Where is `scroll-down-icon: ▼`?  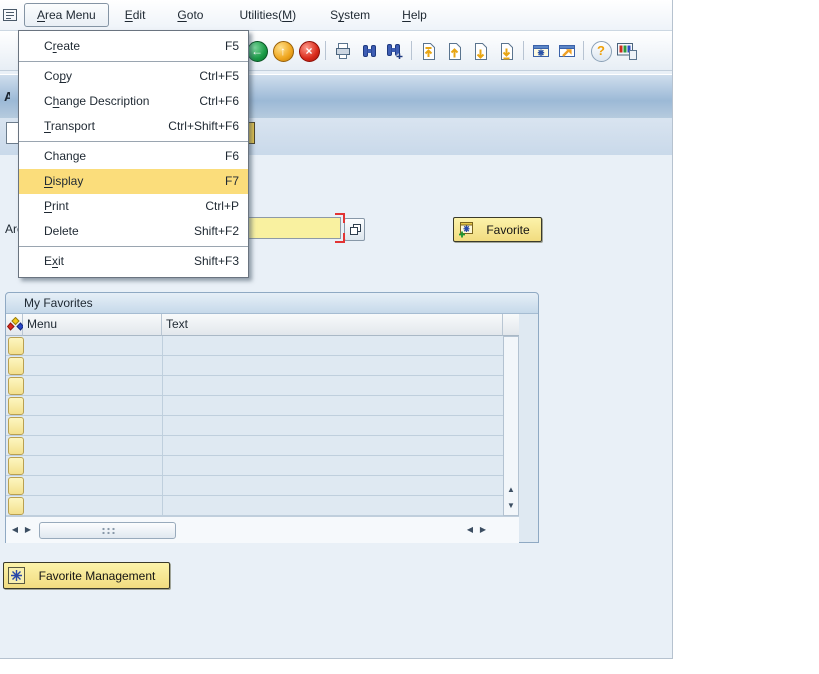
scroll-down-icon: ▼ is located at coordinates (511, 506).